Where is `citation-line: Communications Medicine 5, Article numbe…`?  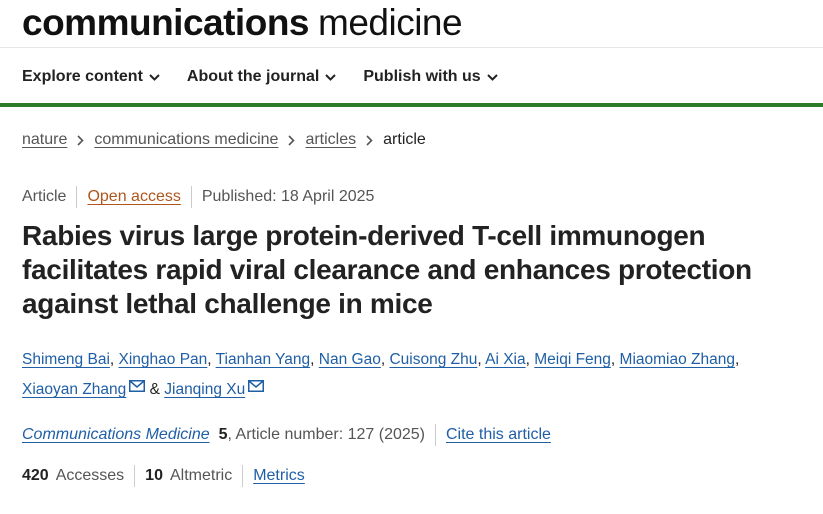 citation-line: Communications Medicine 5, Article numbe… is located at coordinates (286, 435).